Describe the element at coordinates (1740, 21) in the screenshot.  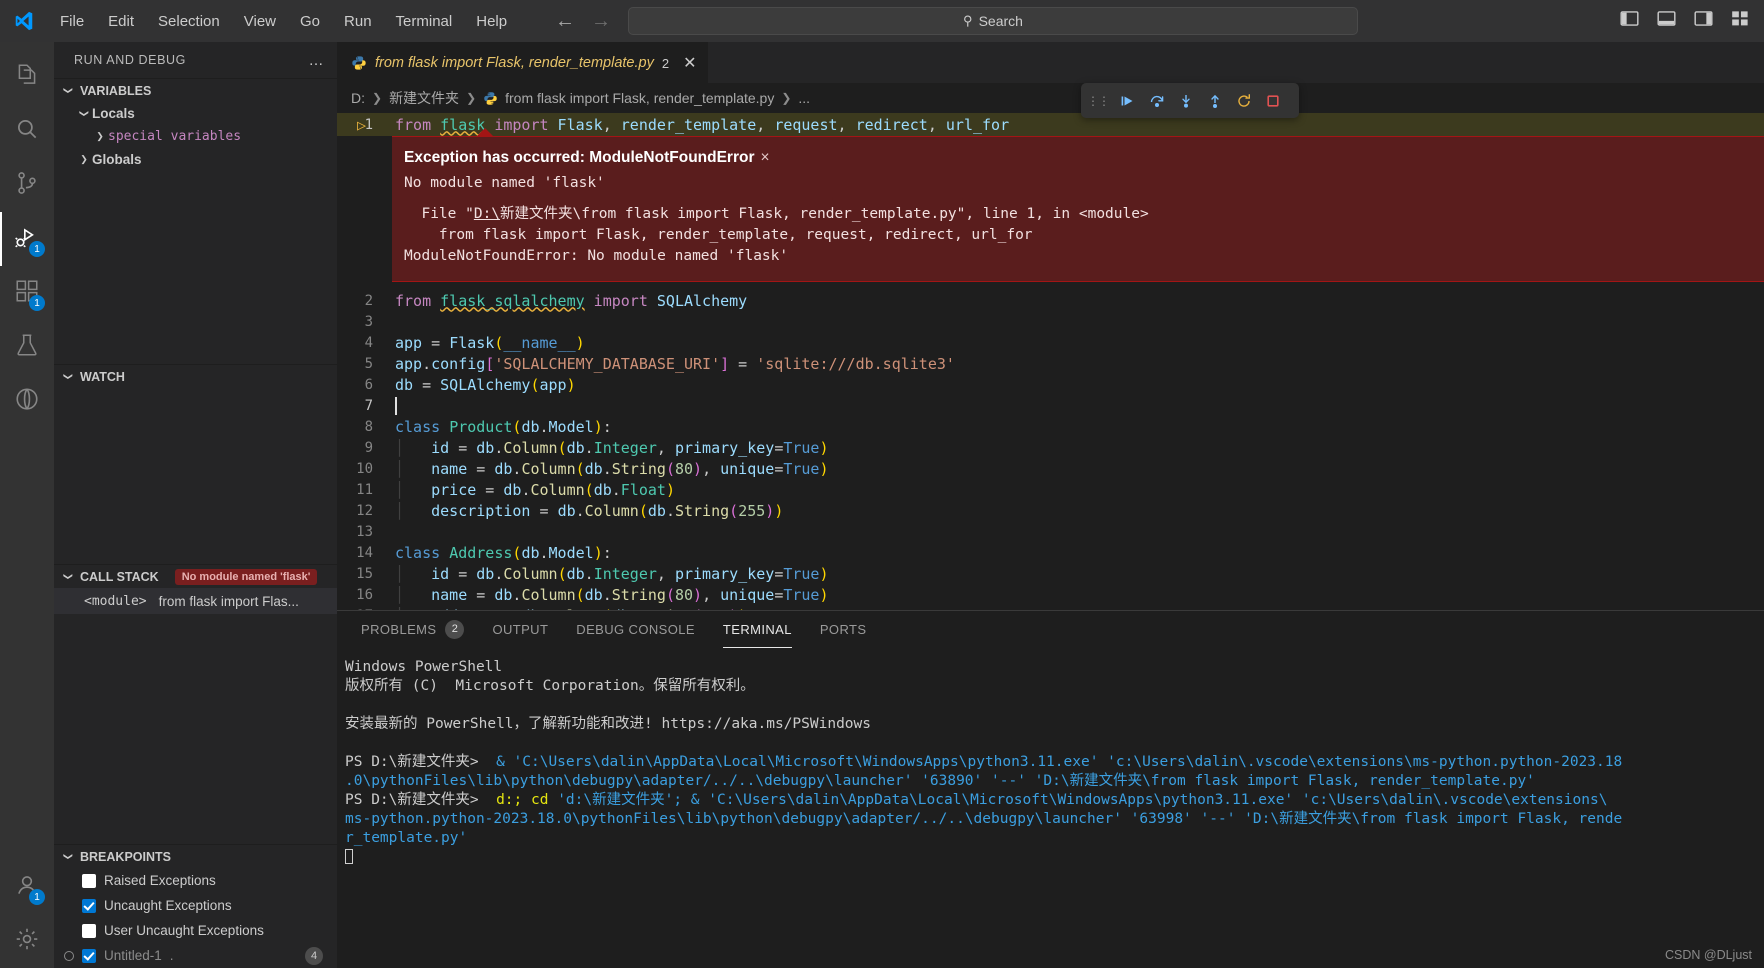
I see `customize-layout-icon` at that location.